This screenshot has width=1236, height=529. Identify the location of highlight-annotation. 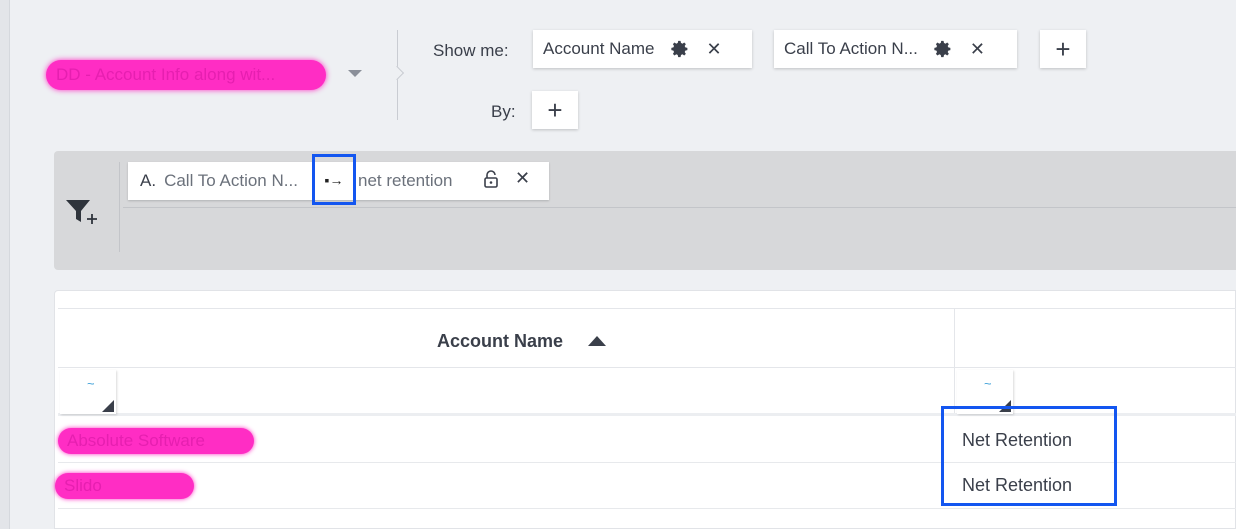
(1029, 456).